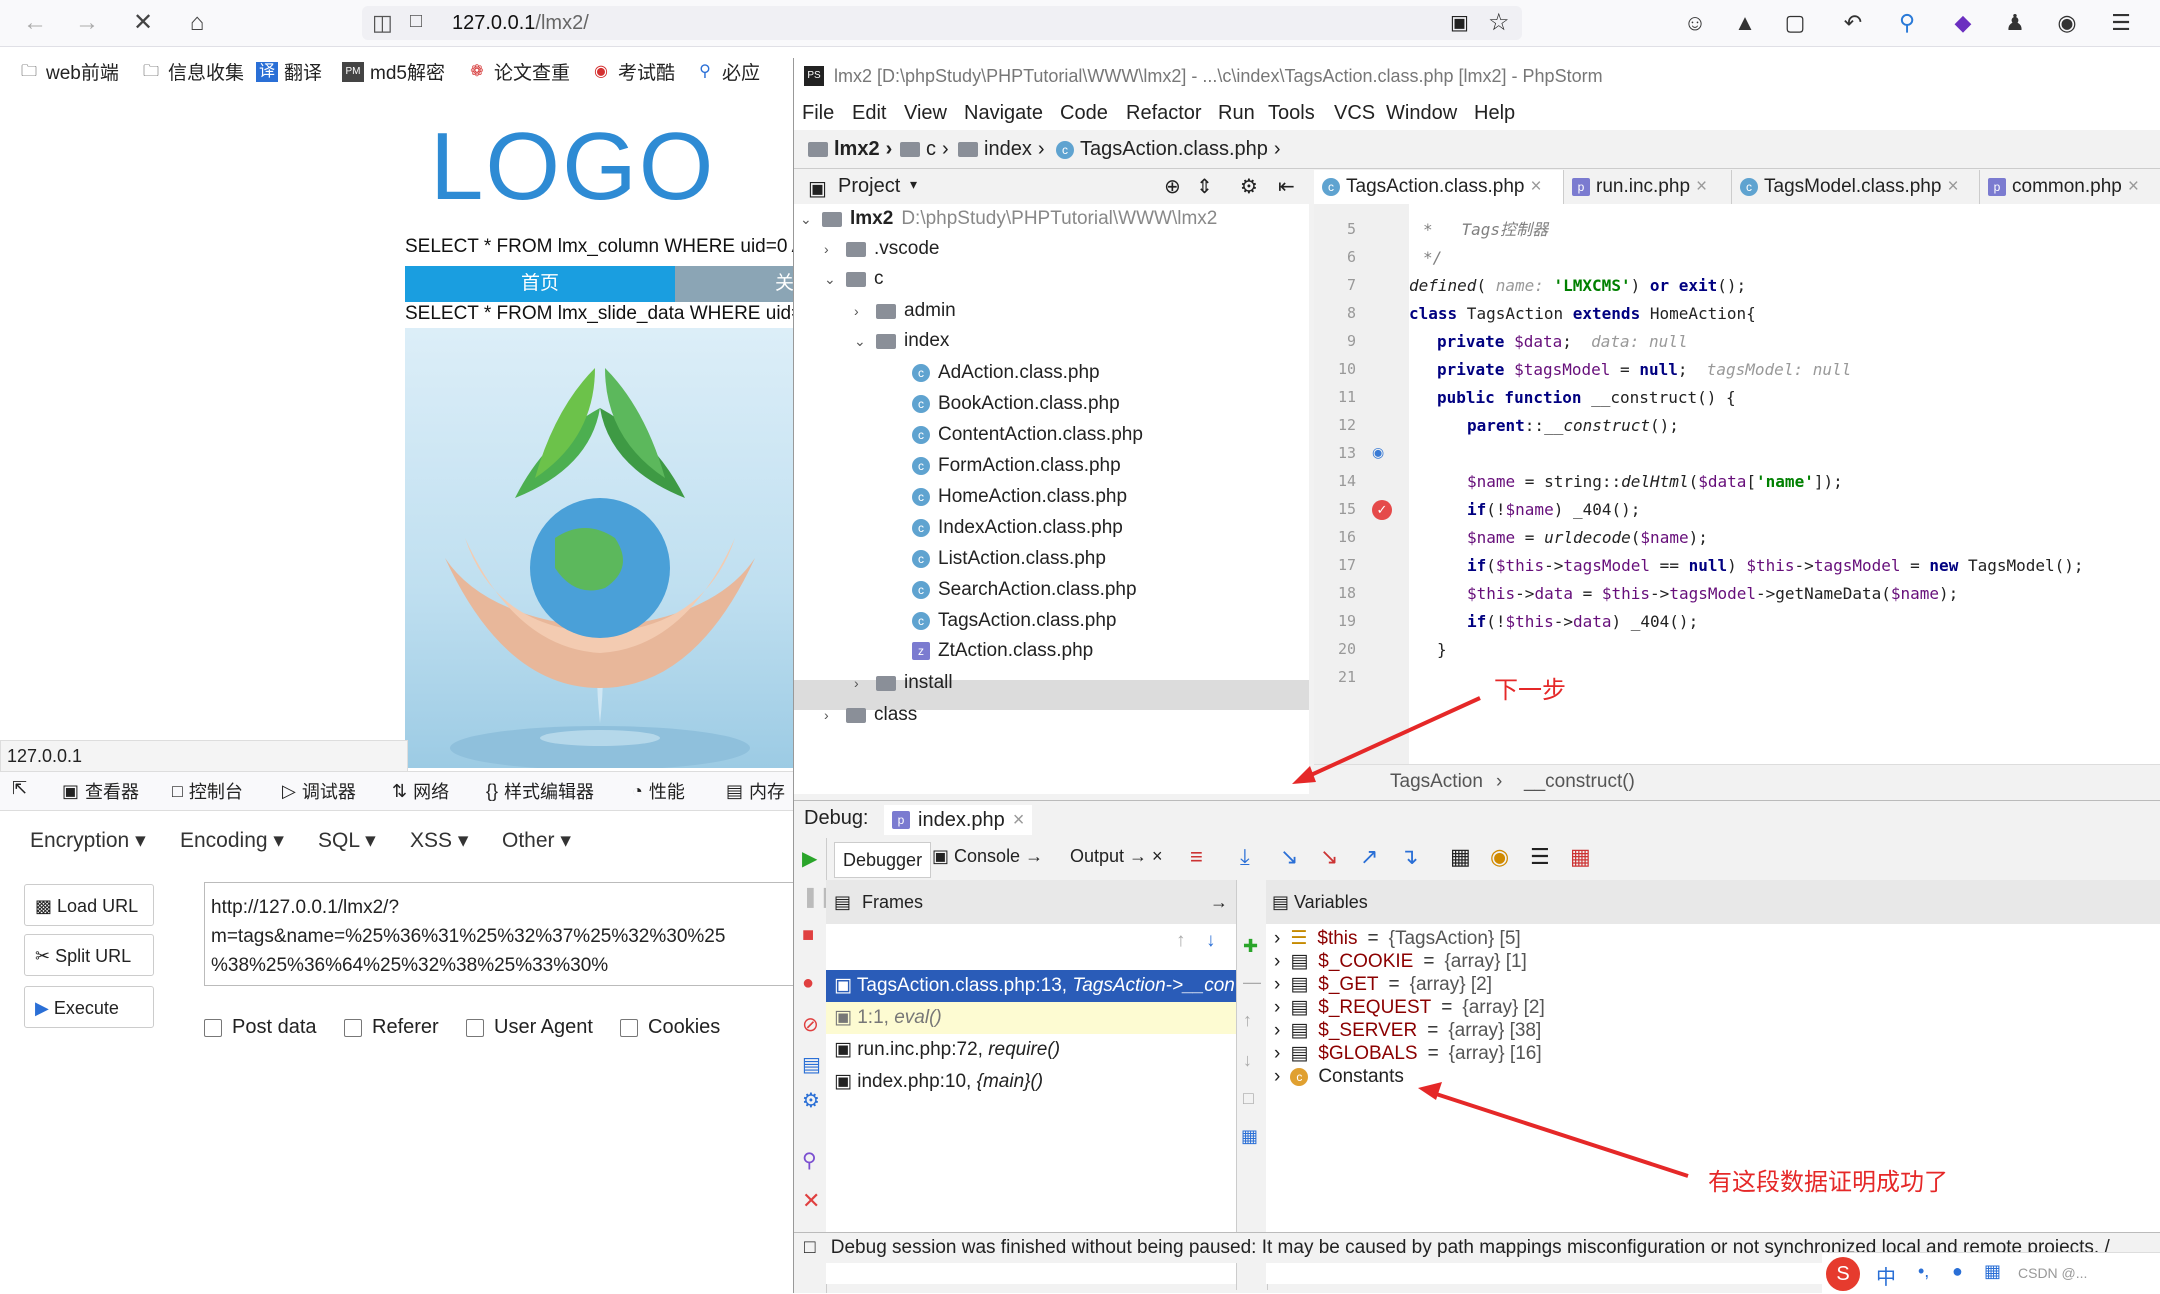 This screenshot has height=1294, width=2160. I want to click on annotation-arrows, so click(1490, 937).